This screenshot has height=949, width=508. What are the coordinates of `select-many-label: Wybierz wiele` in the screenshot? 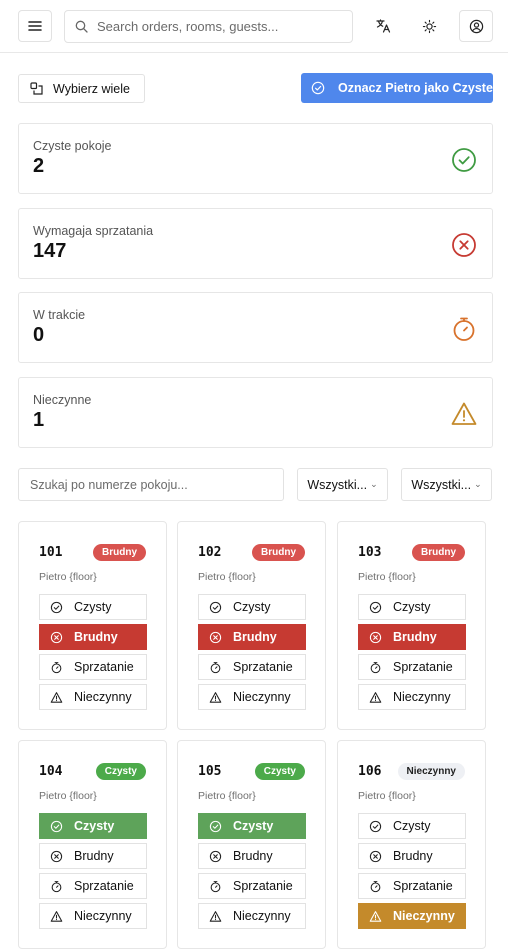 It's located at (91, 88).